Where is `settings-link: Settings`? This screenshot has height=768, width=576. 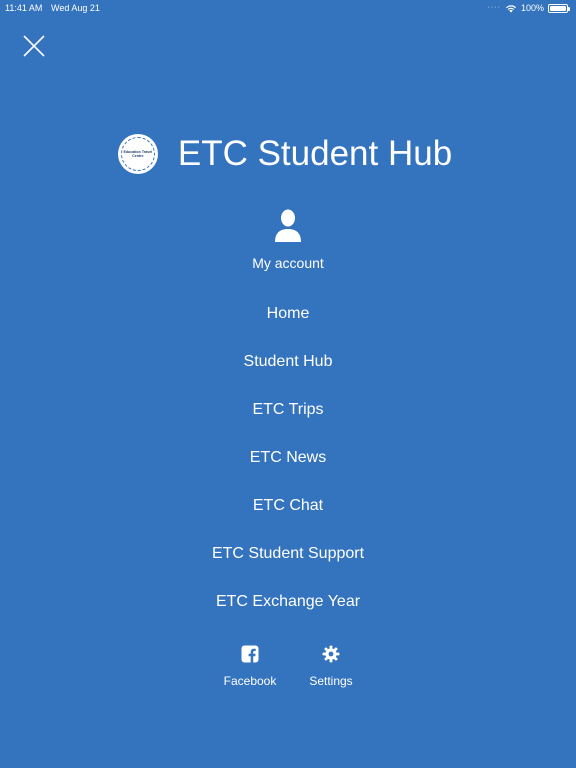
settings-link: Settings is located at coordinates (331, 666).